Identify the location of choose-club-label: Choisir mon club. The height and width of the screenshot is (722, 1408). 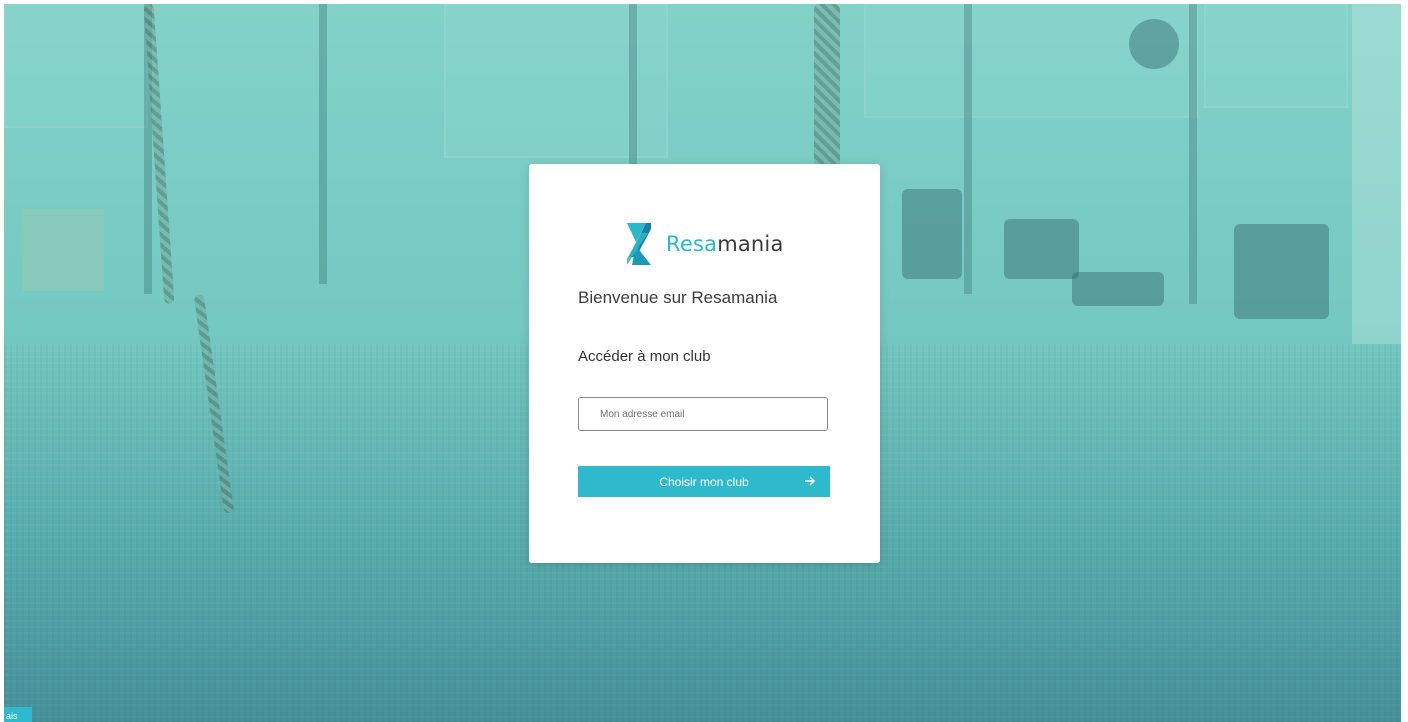
(704, 482).